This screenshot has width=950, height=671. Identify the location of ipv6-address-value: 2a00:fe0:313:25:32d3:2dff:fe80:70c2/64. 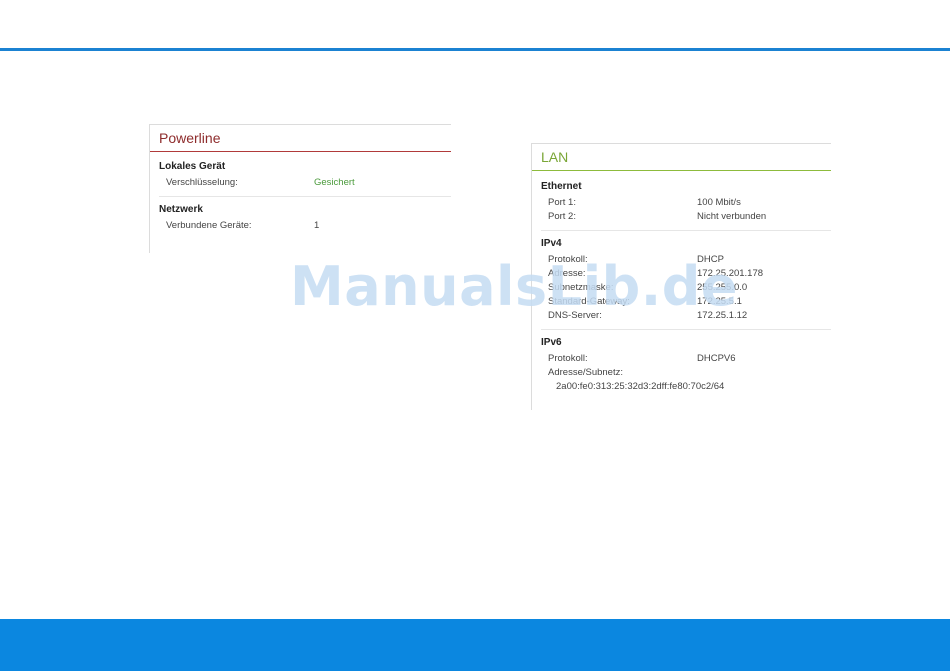
(640, 386).